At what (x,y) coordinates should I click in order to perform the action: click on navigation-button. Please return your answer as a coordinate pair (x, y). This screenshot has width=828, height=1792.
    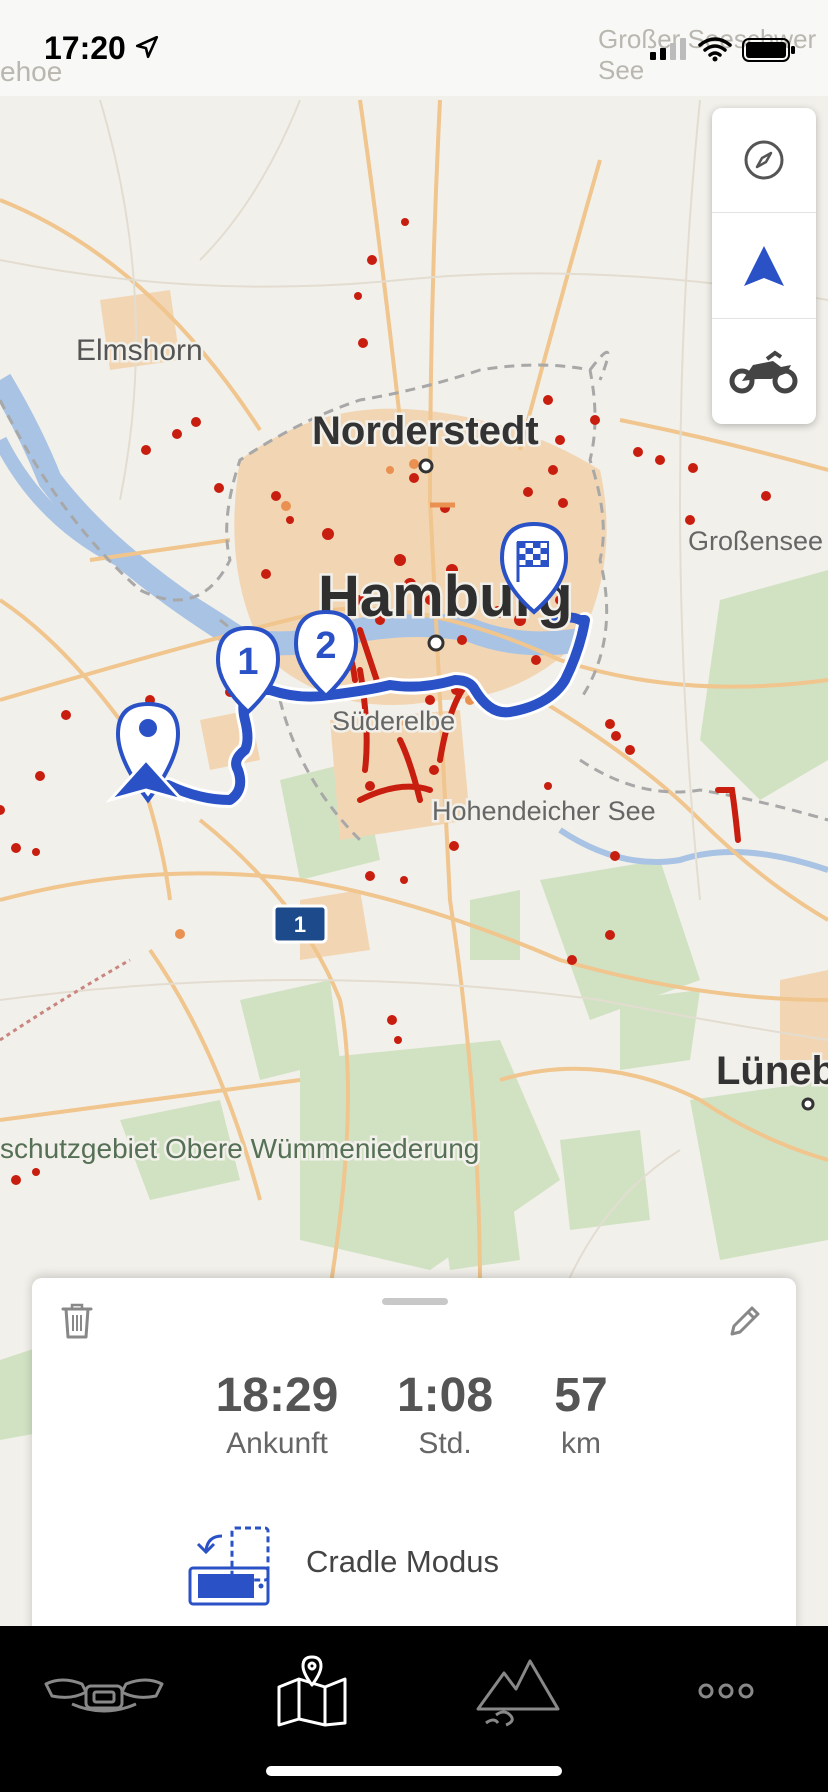
    Looking at the image, I should click on (764, 266).